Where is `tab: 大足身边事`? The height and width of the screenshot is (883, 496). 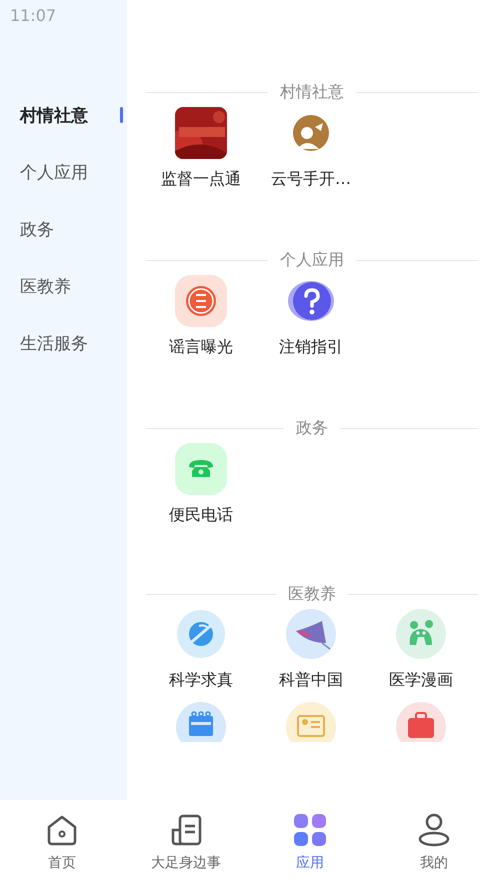
tab: 大足身边事 is located at coordinates (186, 841).